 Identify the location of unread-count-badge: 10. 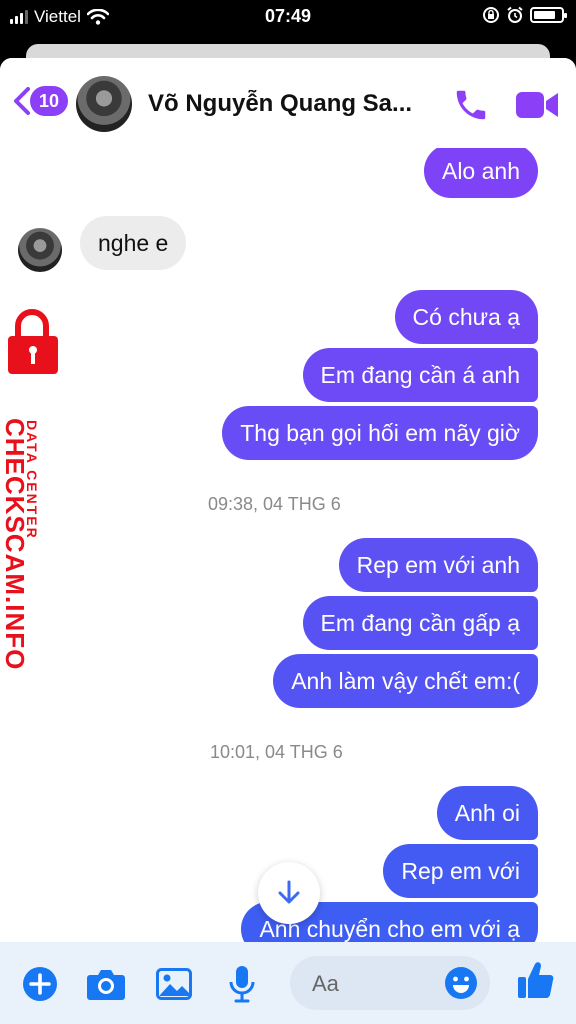
(49, 101).